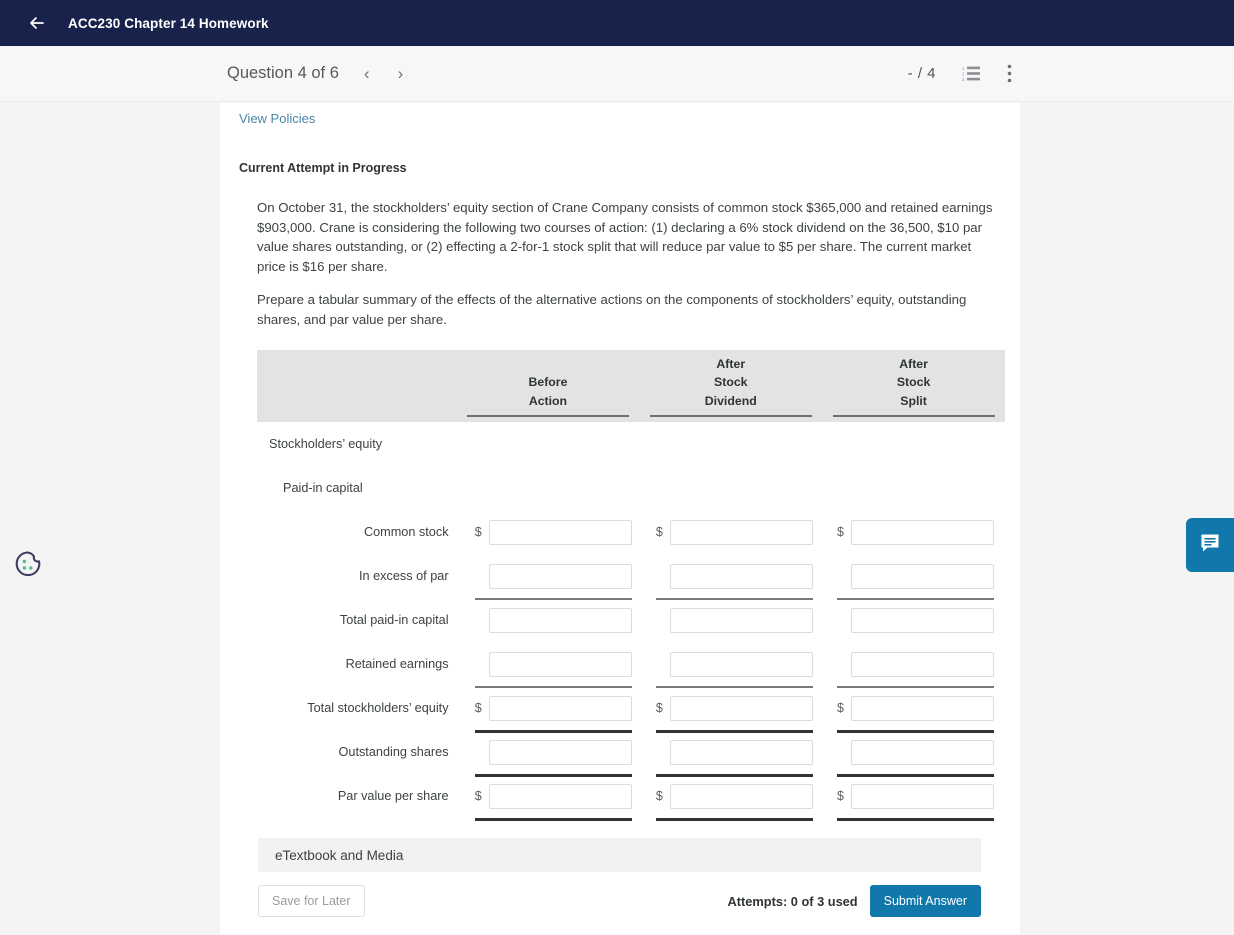 Image resolution: width=1234 pixels, height=935 pixels. I want to click on attempt-status: Current Attempt in Progress, so click(323, 168).